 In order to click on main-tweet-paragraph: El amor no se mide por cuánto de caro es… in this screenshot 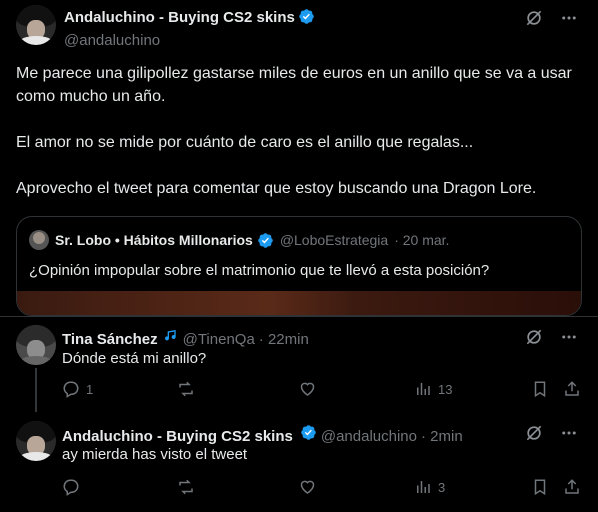, I will do `click(245, 142)`.